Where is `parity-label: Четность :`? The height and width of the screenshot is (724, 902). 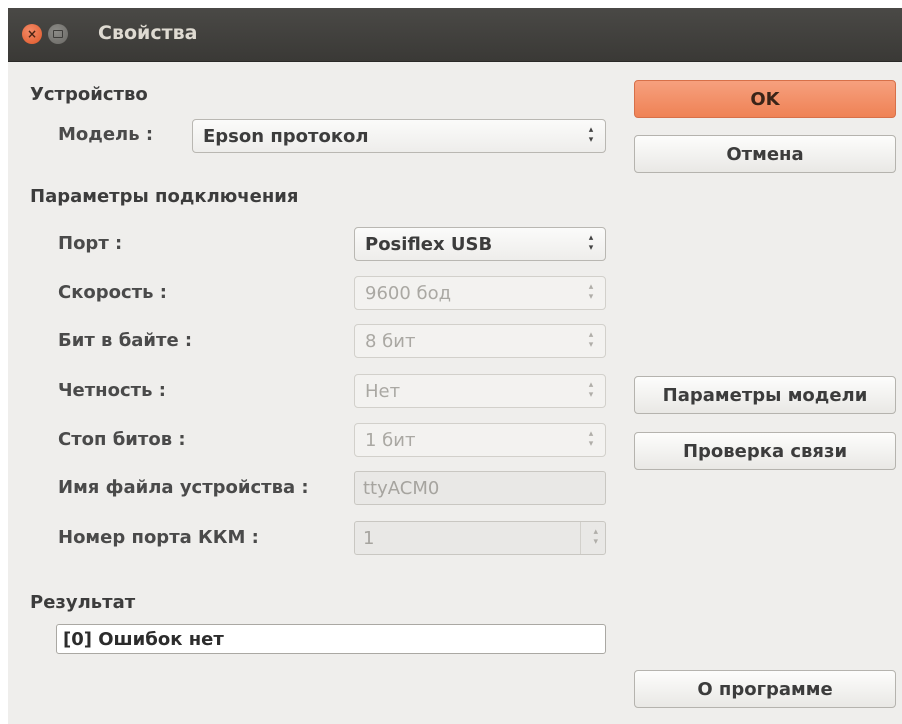
parity-label: Четность : is located at coordinates (112, 390).